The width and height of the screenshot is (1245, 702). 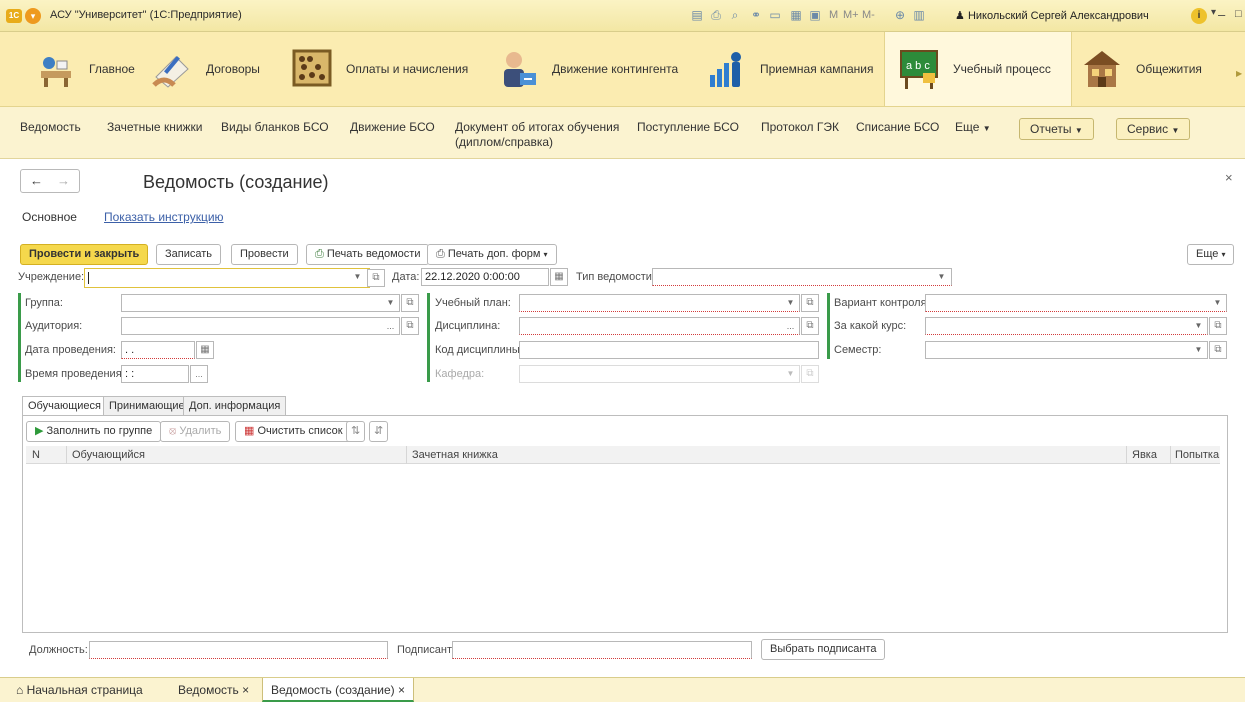 What do you see at coordinates (1052, 15) in the screenshot?
I see `user-name: ♟ Никольский Сергей Александрович` at bounding box center [1052, 15].